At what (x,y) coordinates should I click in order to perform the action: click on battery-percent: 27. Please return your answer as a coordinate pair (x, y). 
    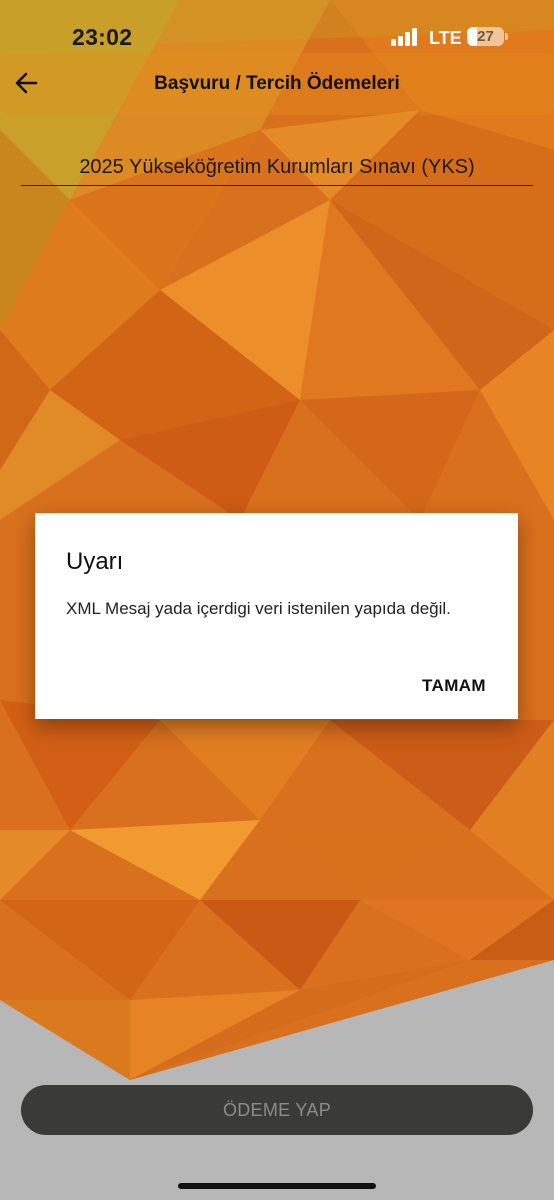
    Looking at the image, I should click on (485, 36).